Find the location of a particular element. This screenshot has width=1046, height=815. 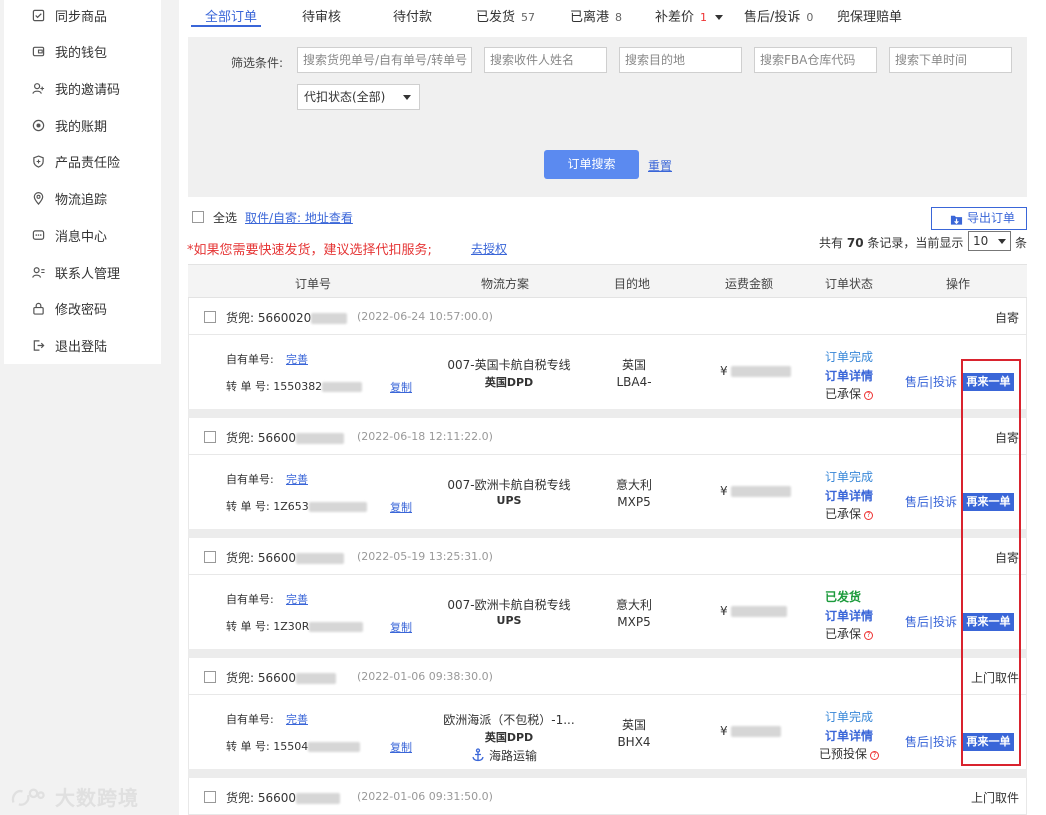

destination-search-input: 搜索目的地 is located at coordinates (680, 60).